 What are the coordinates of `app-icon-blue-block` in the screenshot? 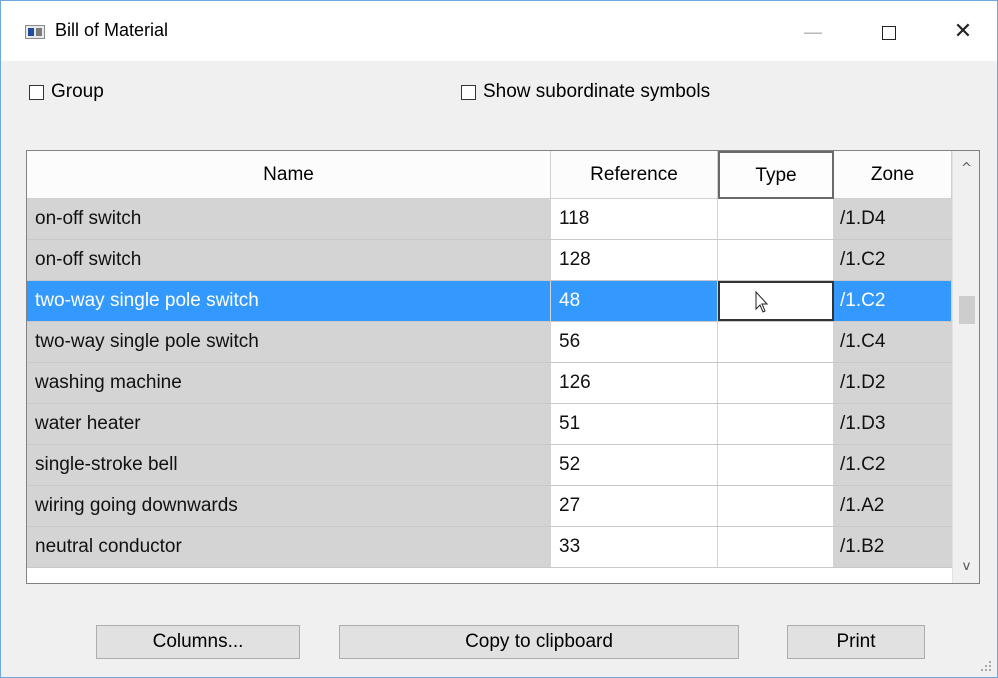 It's located at (31, 32).